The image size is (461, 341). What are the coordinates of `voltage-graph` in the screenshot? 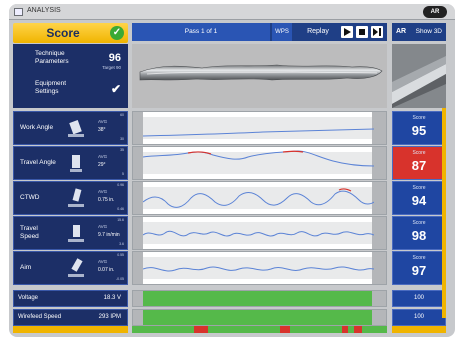 It's located at (259, 298).